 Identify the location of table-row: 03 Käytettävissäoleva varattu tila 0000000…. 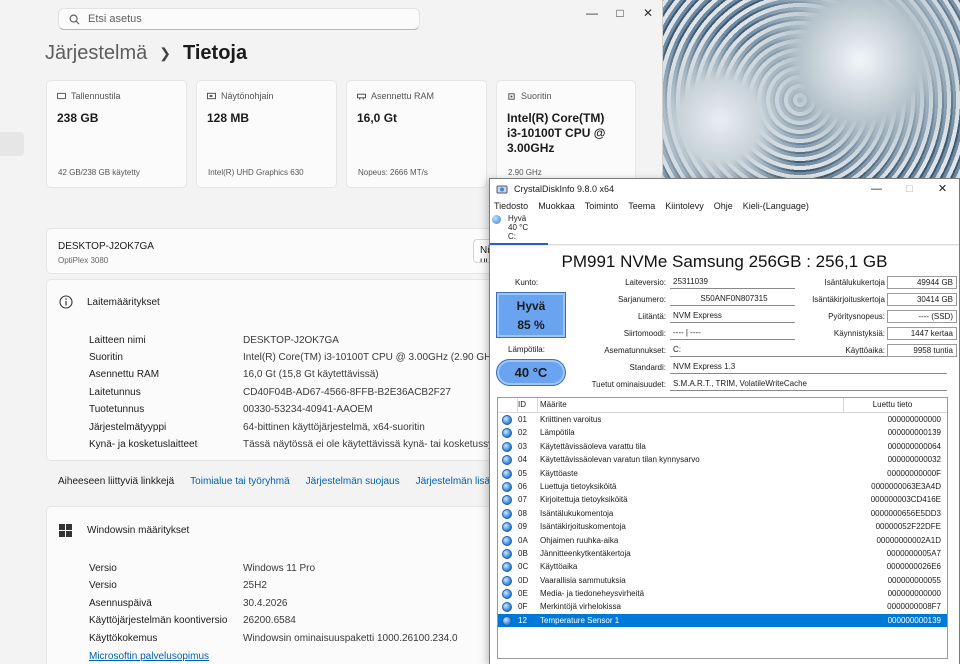
(722, 446).